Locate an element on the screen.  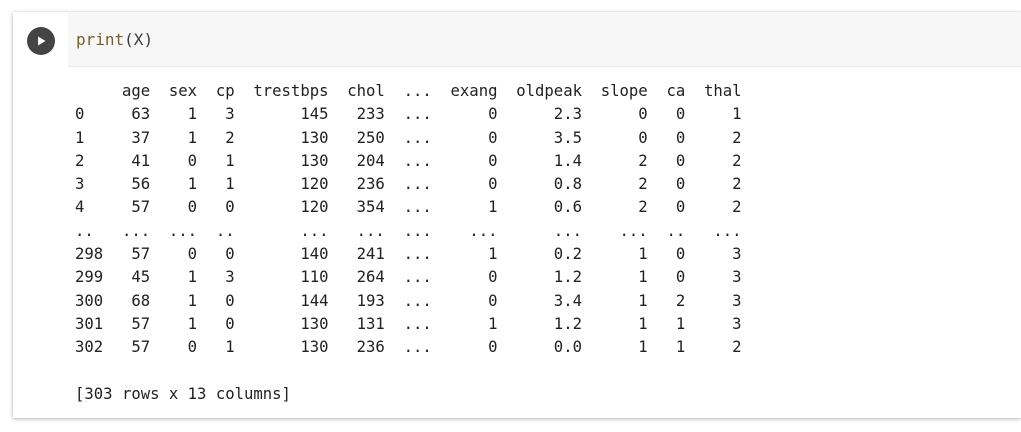
dataframe-row: 2 41 0 1 130 204 ... 0 1.4 2 0 2 is located at coordinates (408, 160).